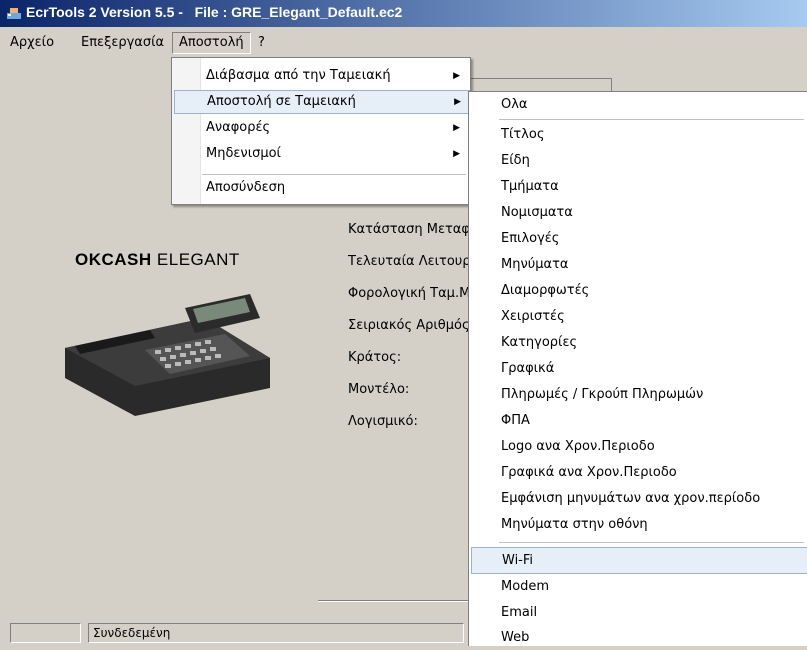 This screenshot has height=650, width=807. I want to click on submenu-item-formatters: Διαμορφωτές, so click(639, 290).